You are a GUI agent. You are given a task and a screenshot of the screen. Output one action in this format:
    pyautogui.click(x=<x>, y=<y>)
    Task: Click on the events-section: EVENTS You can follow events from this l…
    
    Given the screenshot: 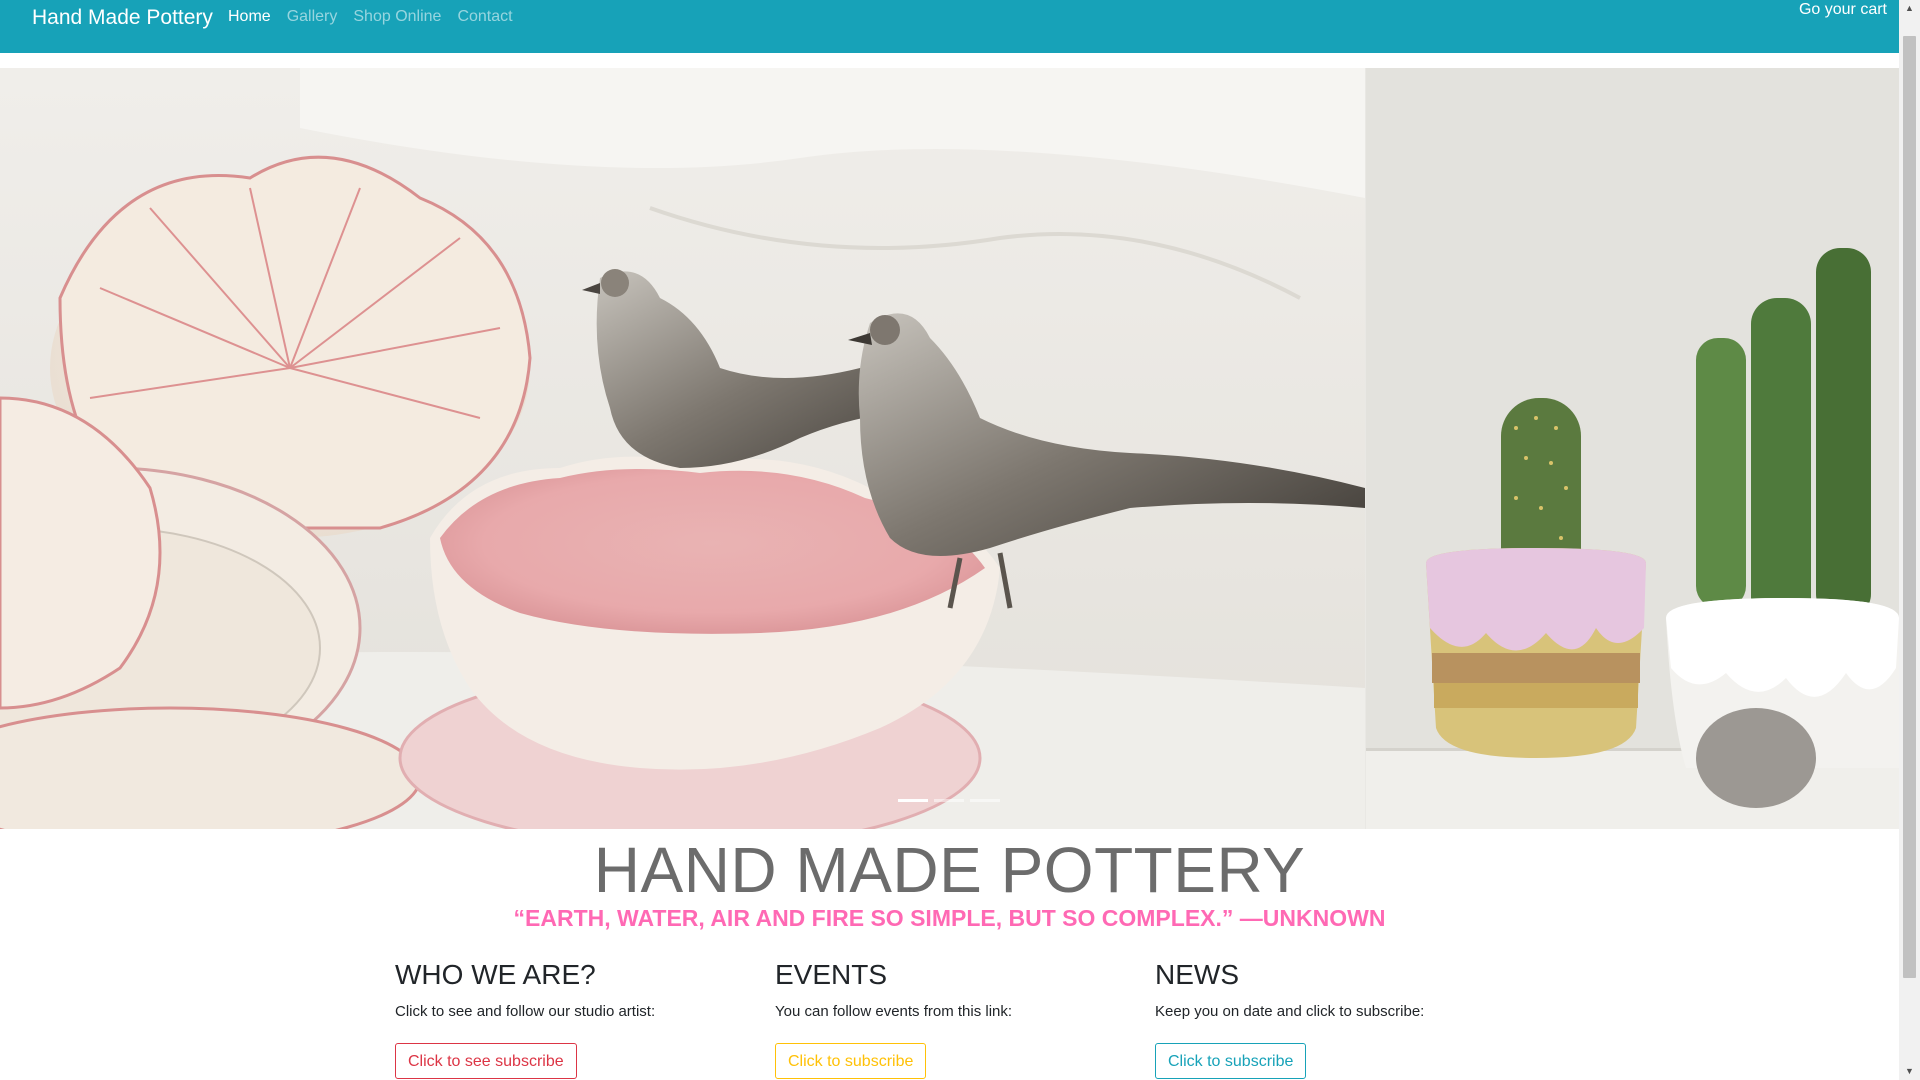 What is the action you would take?
    pyautogui.click(x=955, y=1017)
    